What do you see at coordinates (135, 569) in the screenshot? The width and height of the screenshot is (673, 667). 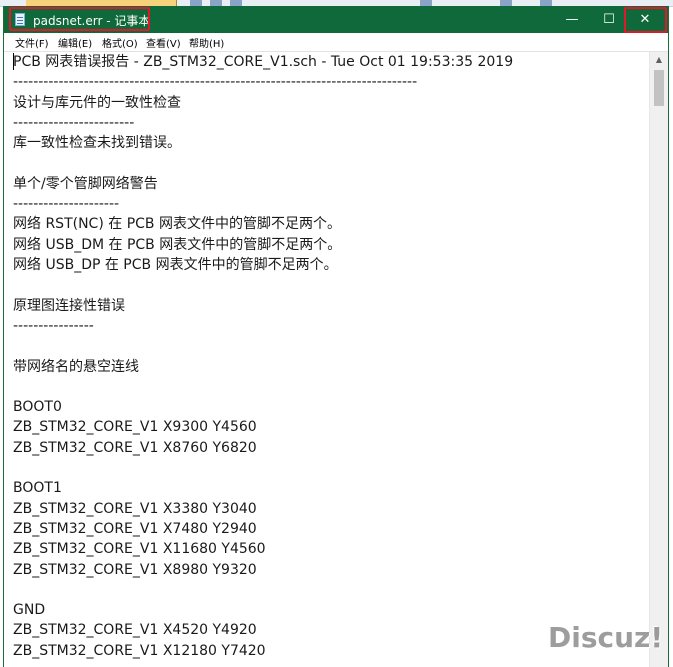 I see `text-line: ZB_STM32_CORE_V1 X8980 Y9320` at bounding box center [135, 569].